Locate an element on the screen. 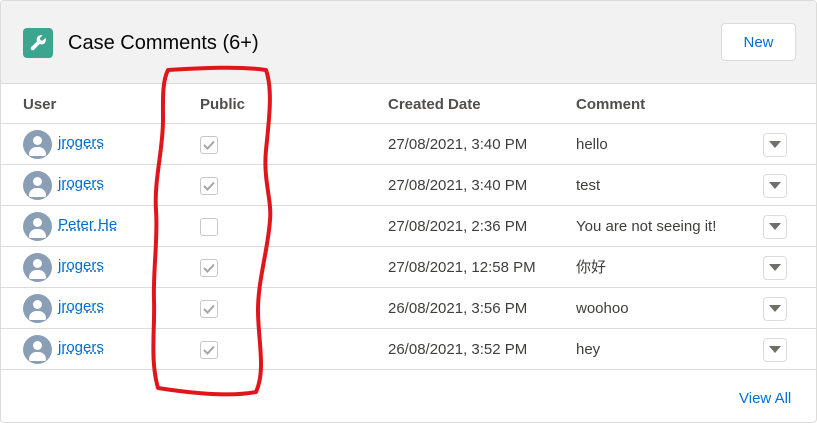  table-row: jrogers 27/08/2021, 3:40 PM hello is located at coordinates (408, 144).